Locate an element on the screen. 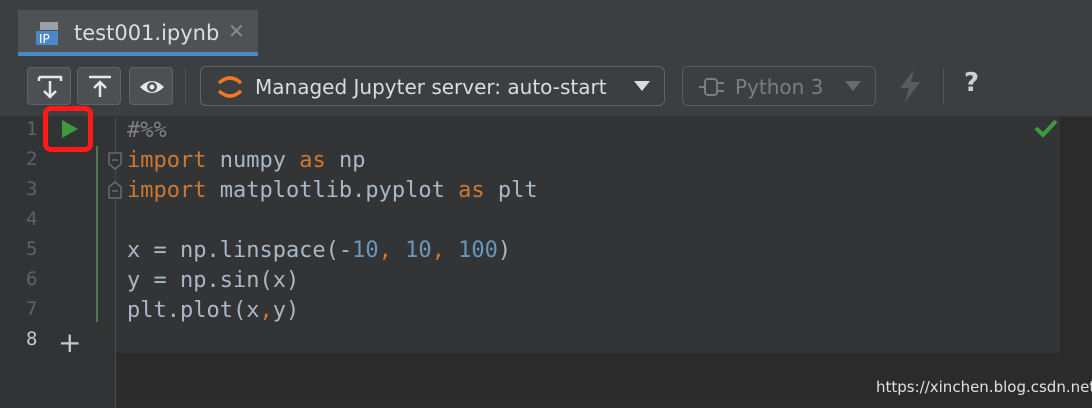 This screenshot has height=408, width=1092. line-number: 5 is located at coordinates (32, 249).